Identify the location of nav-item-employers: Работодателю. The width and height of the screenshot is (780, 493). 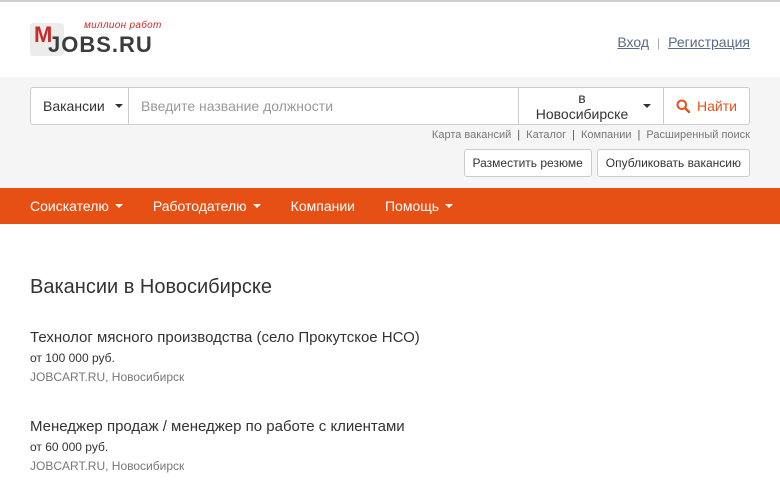
(207, 206).